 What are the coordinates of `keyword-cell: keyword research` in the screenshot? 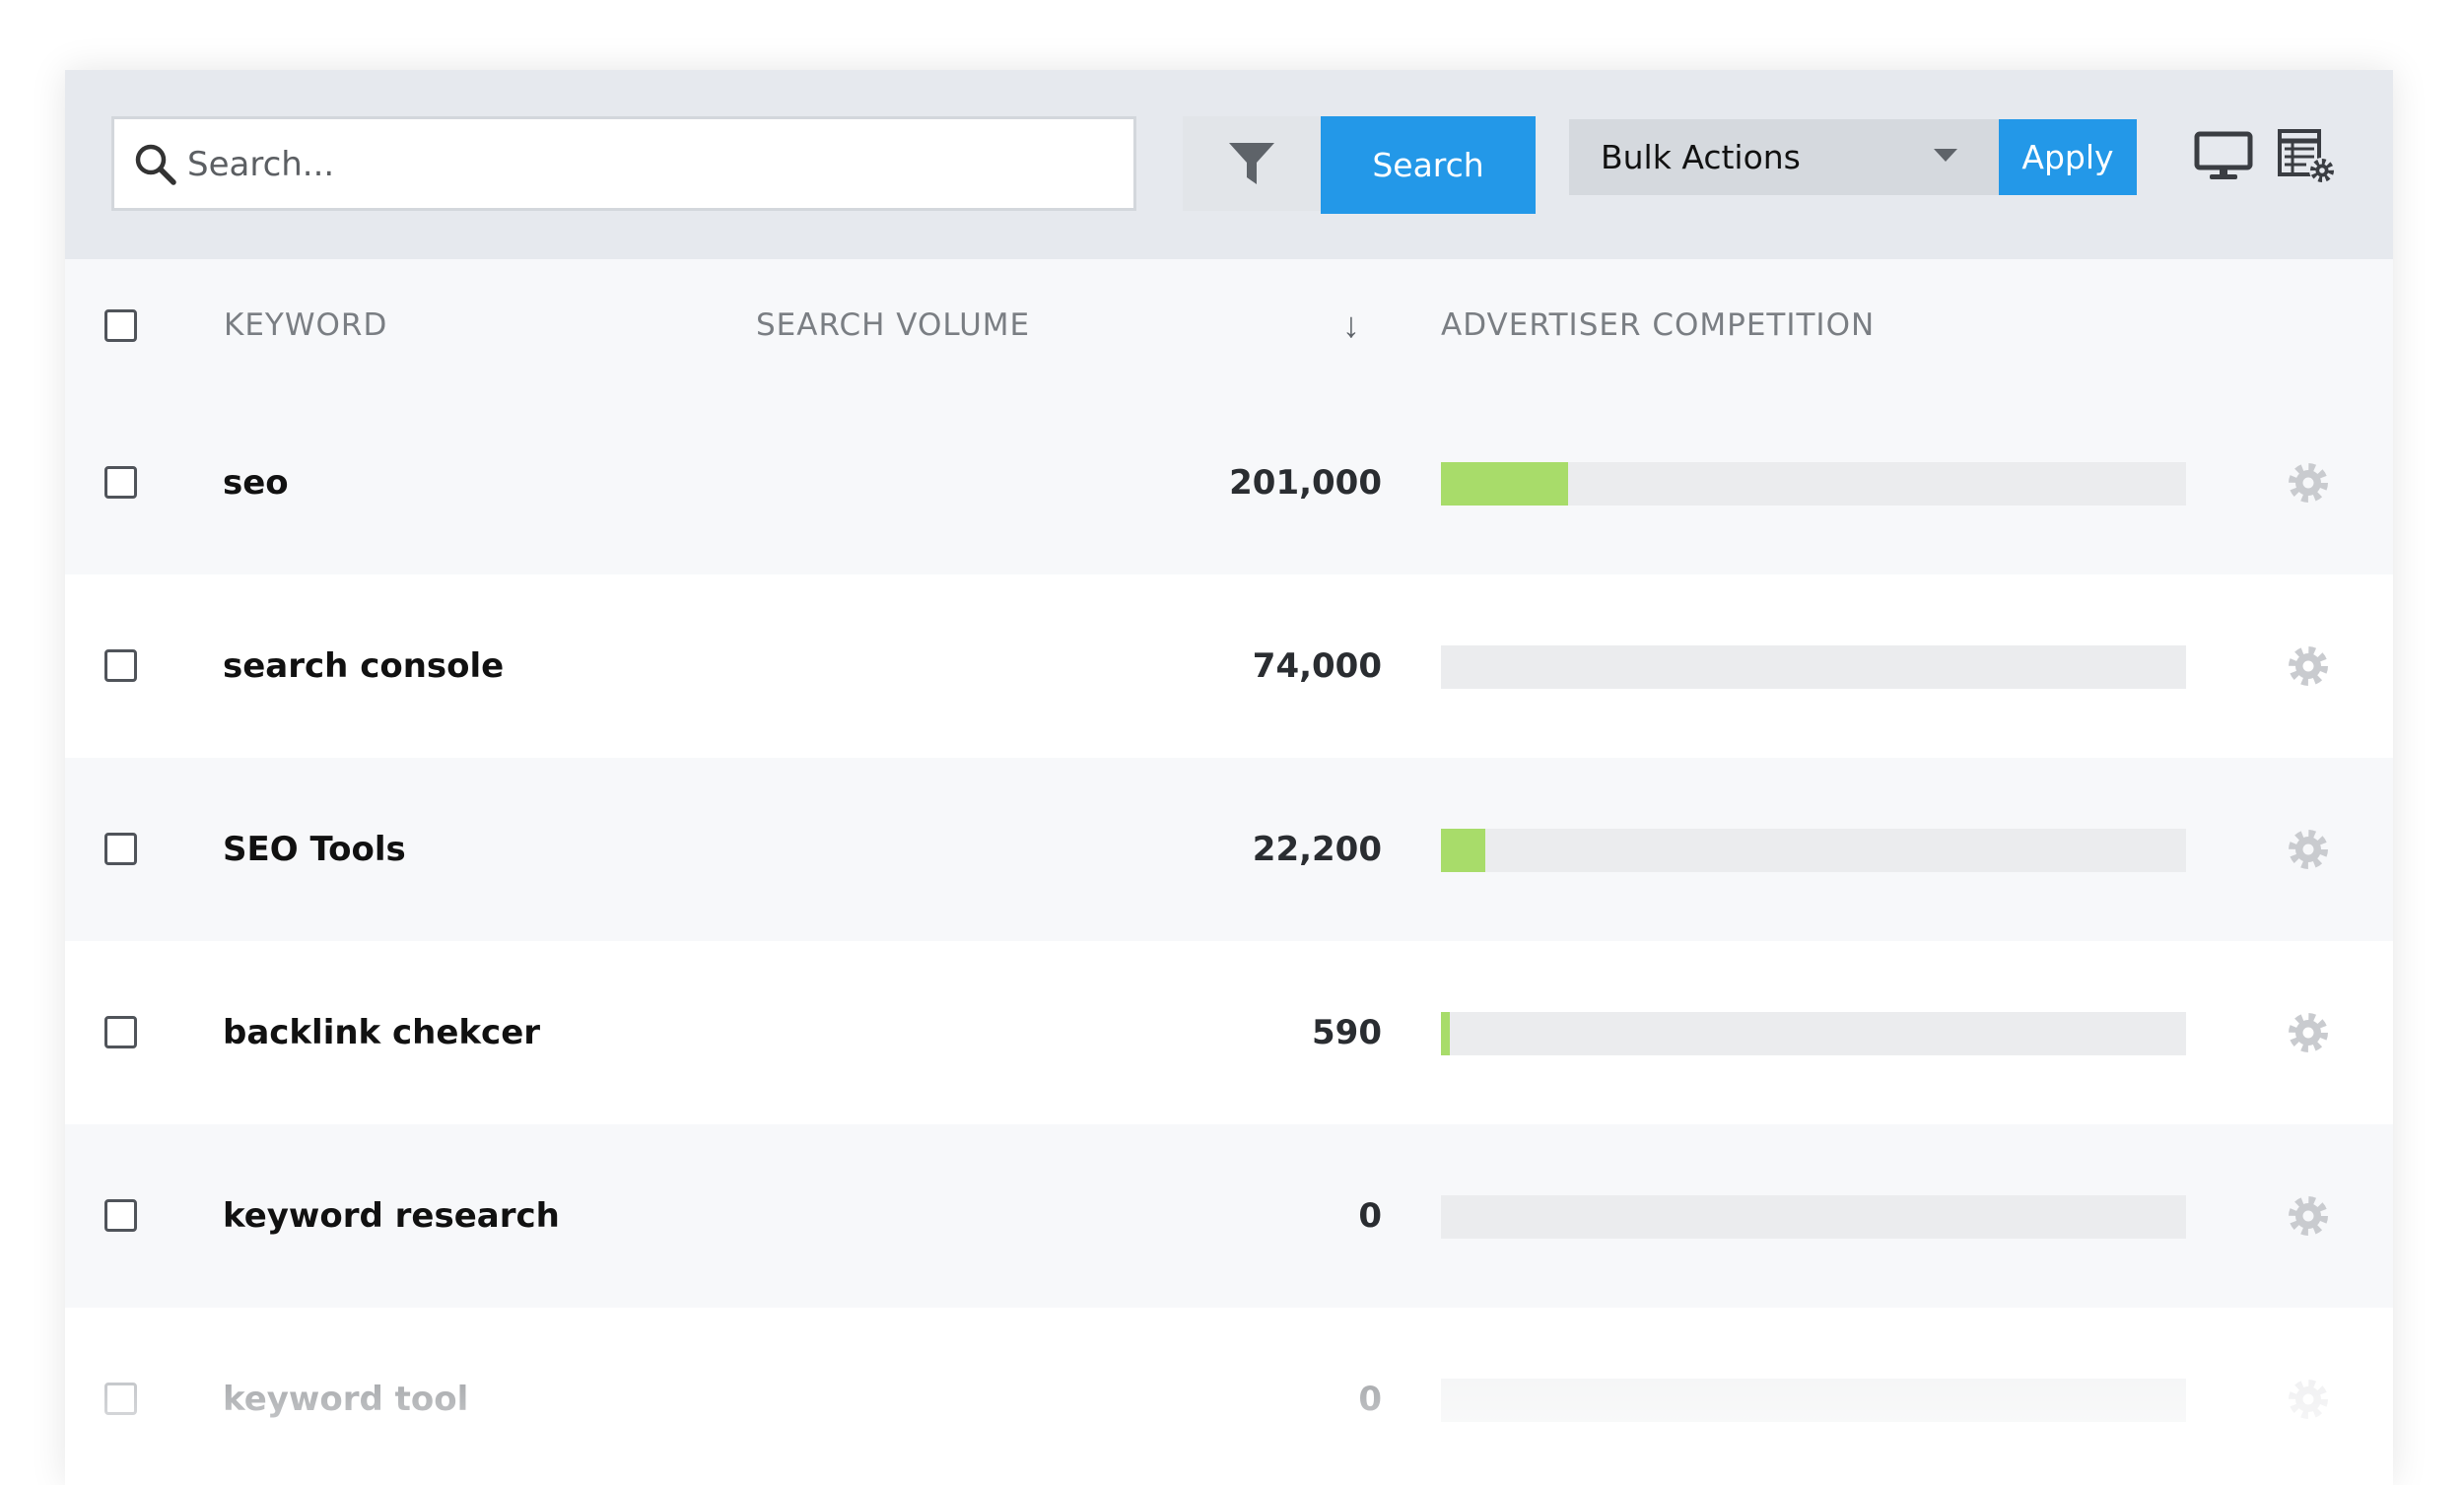 It's located at (391, 1216).